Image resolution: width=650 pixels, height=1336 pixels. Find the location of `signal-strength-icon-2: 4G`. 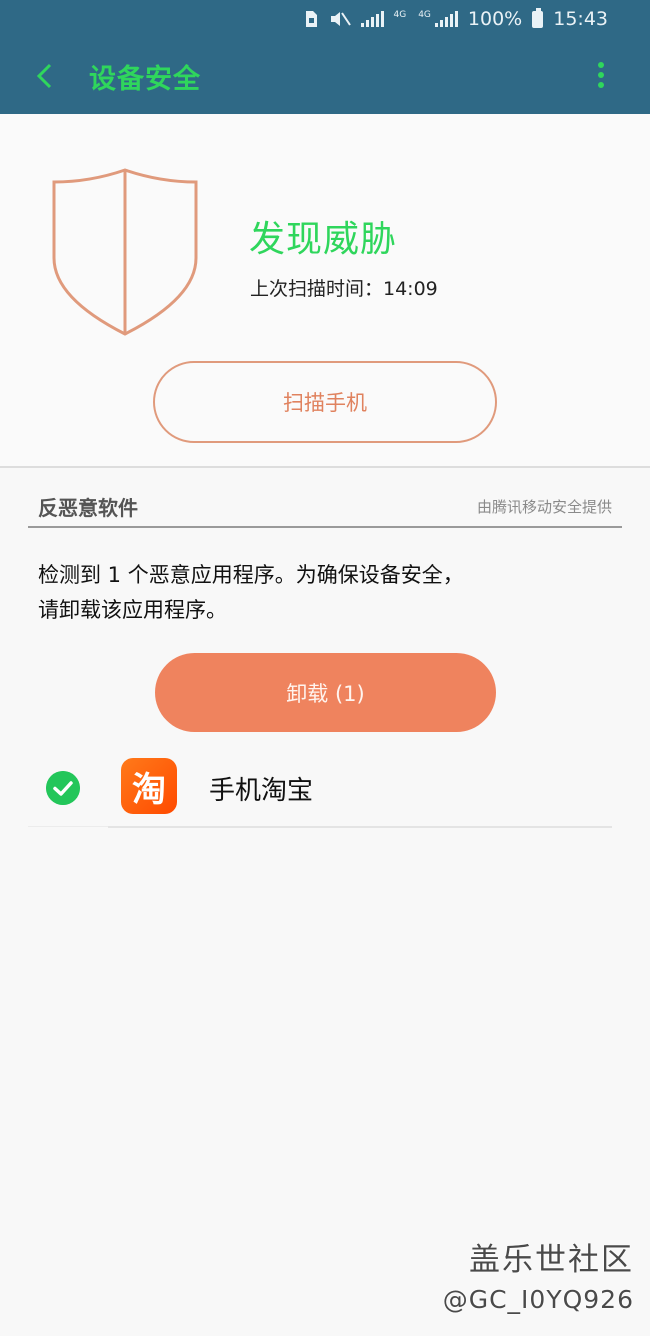

signal-strength-icon-2: 4G is located at coordinates (438, 19).